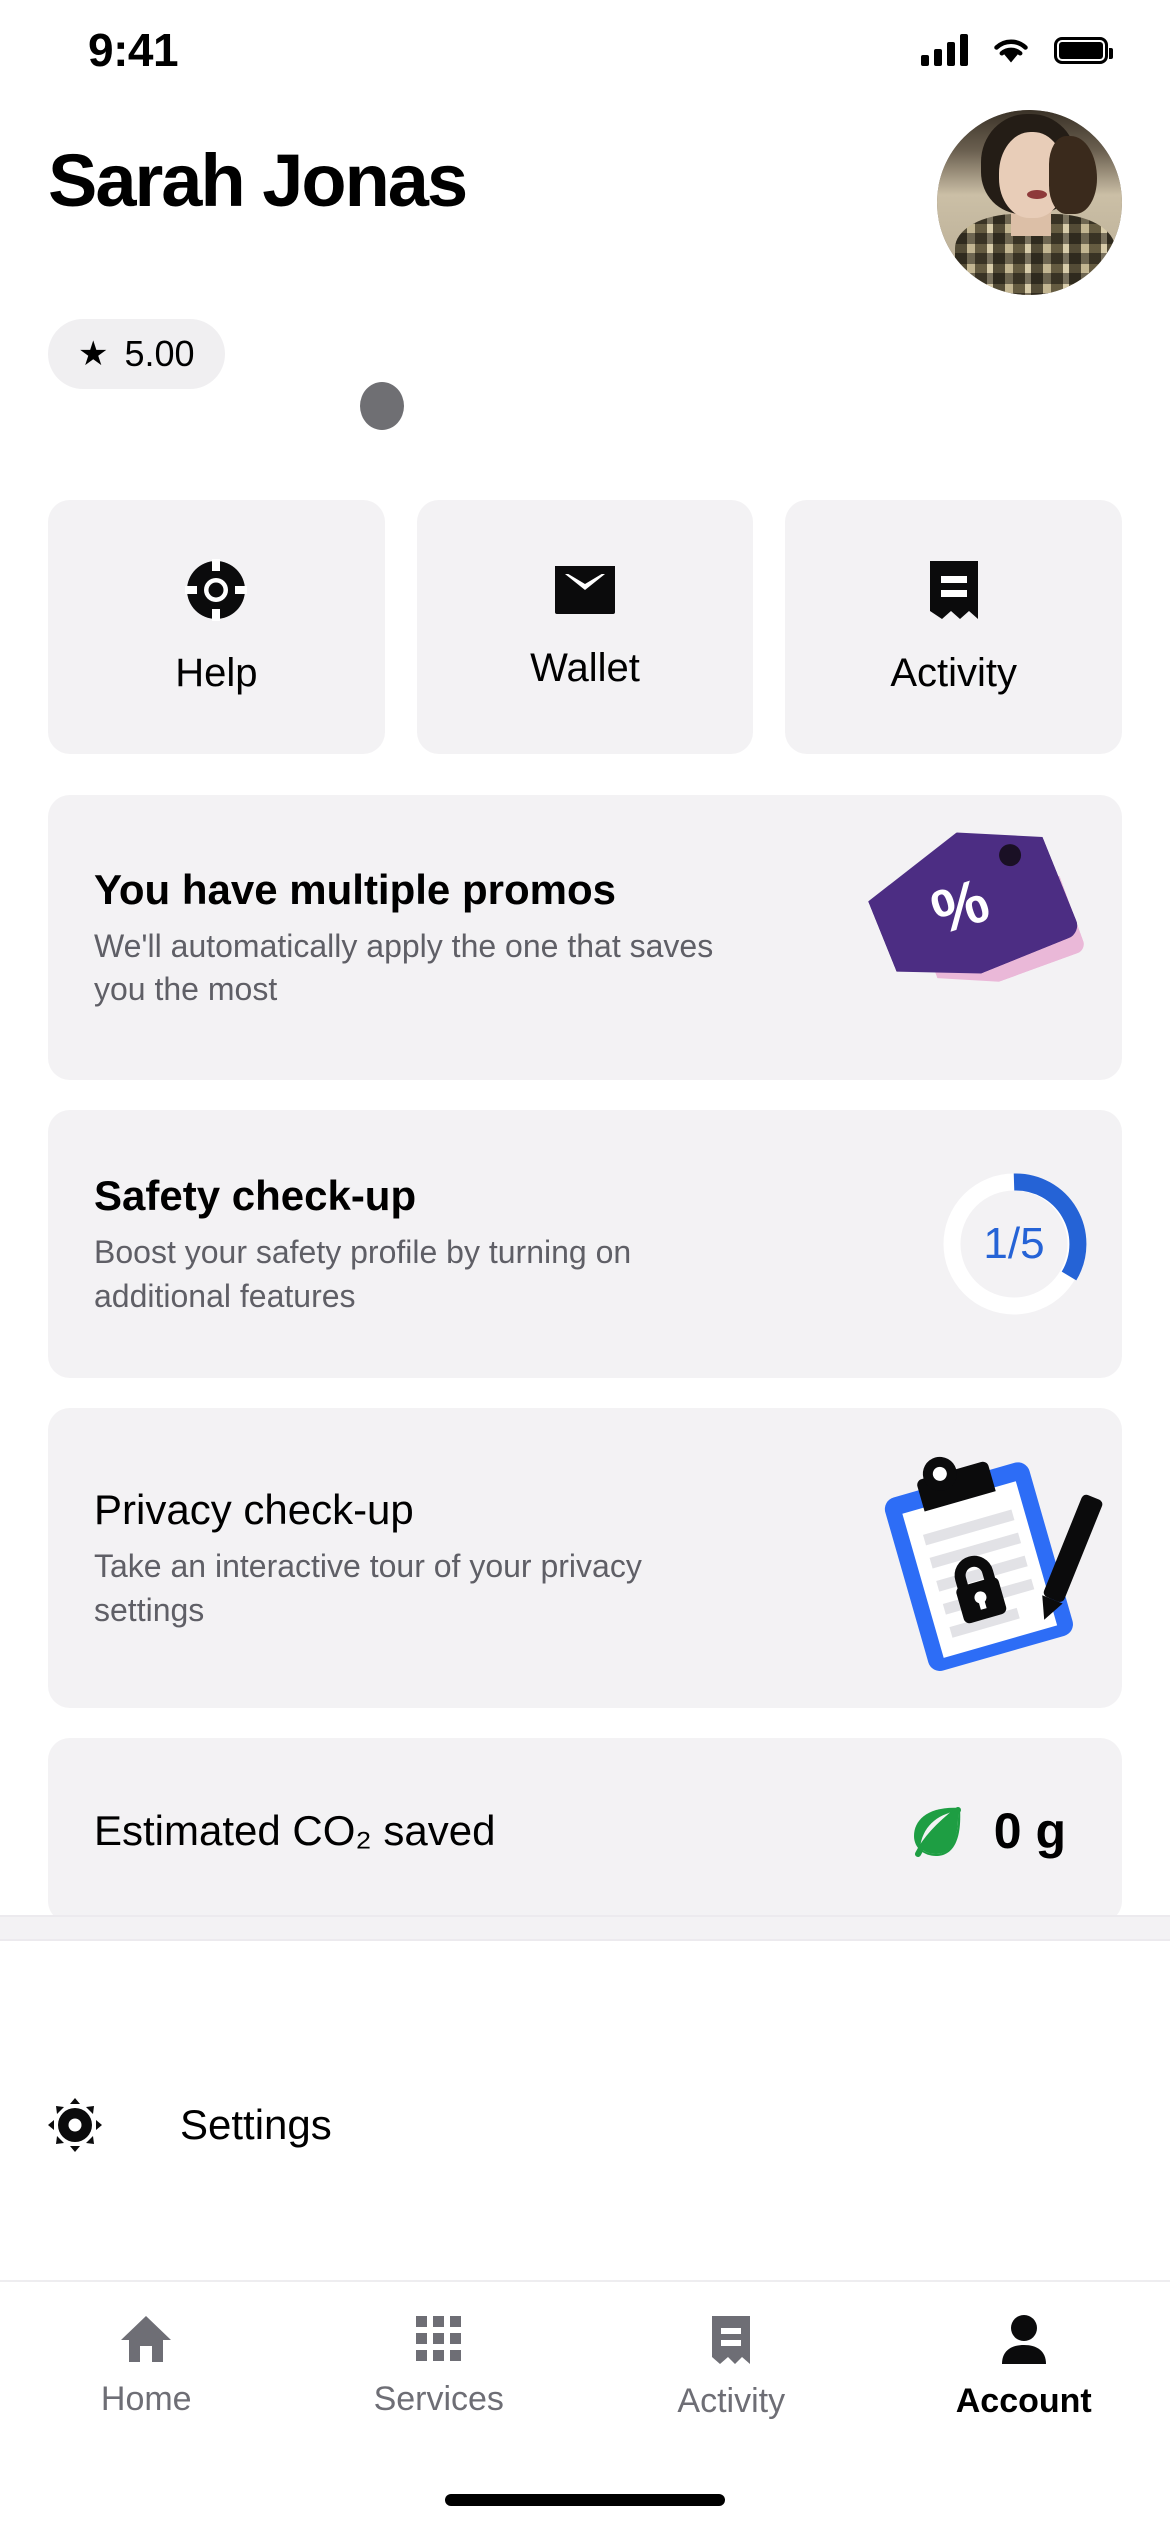 The image size is (1170, 2532). I want to click on tab-label: Account, so click(1023, 2401).